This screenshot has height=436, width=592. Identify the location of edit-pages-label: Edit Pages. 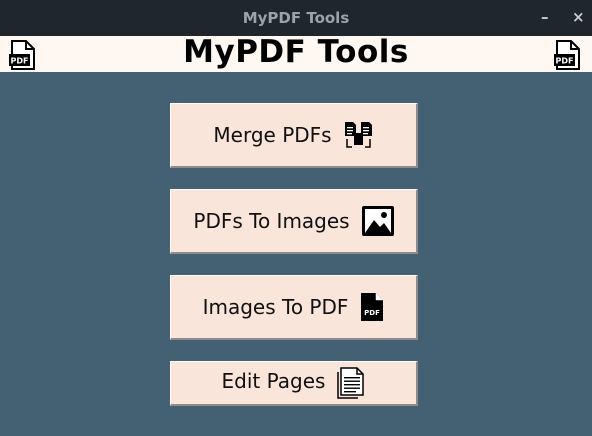
(273, 381).